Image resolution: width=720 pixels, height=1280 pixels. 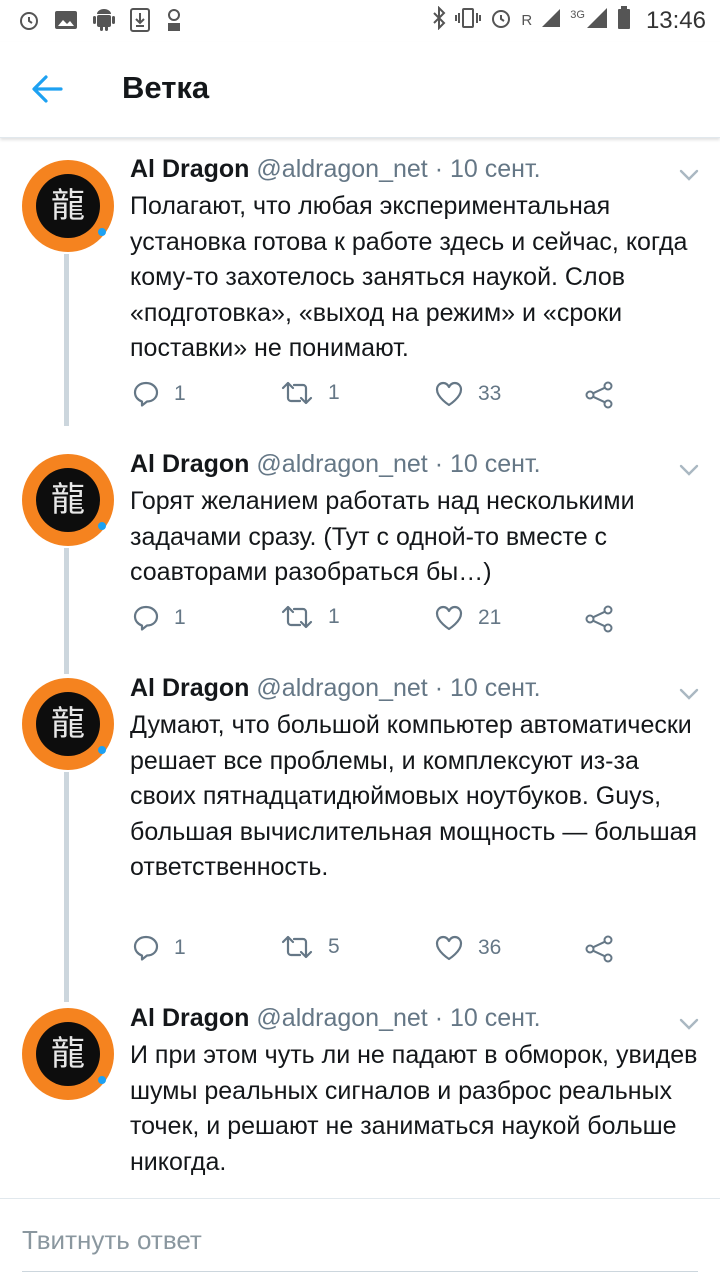 I want to click on like-count: 36, so click(x=490, y=947).